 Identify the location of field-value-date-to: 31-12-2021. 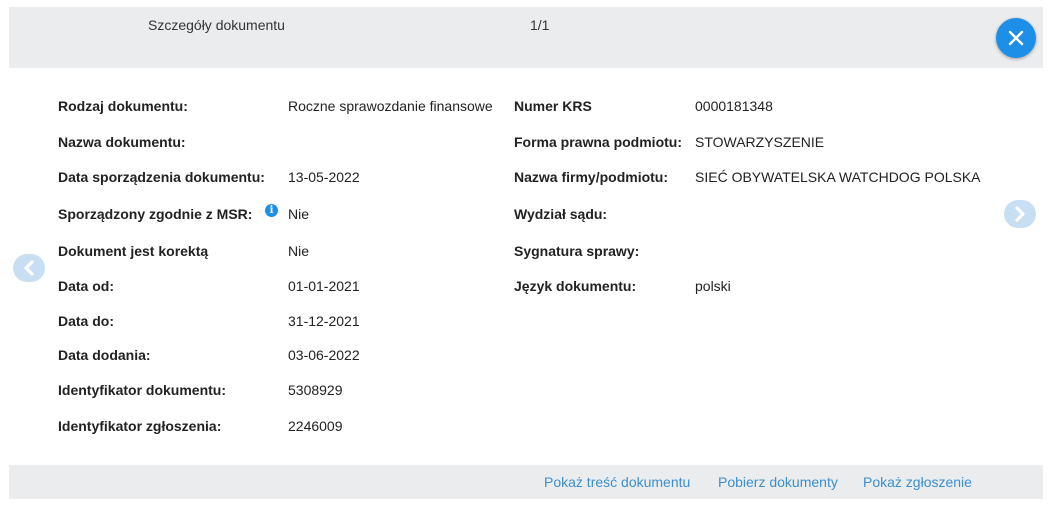
(324, 321).